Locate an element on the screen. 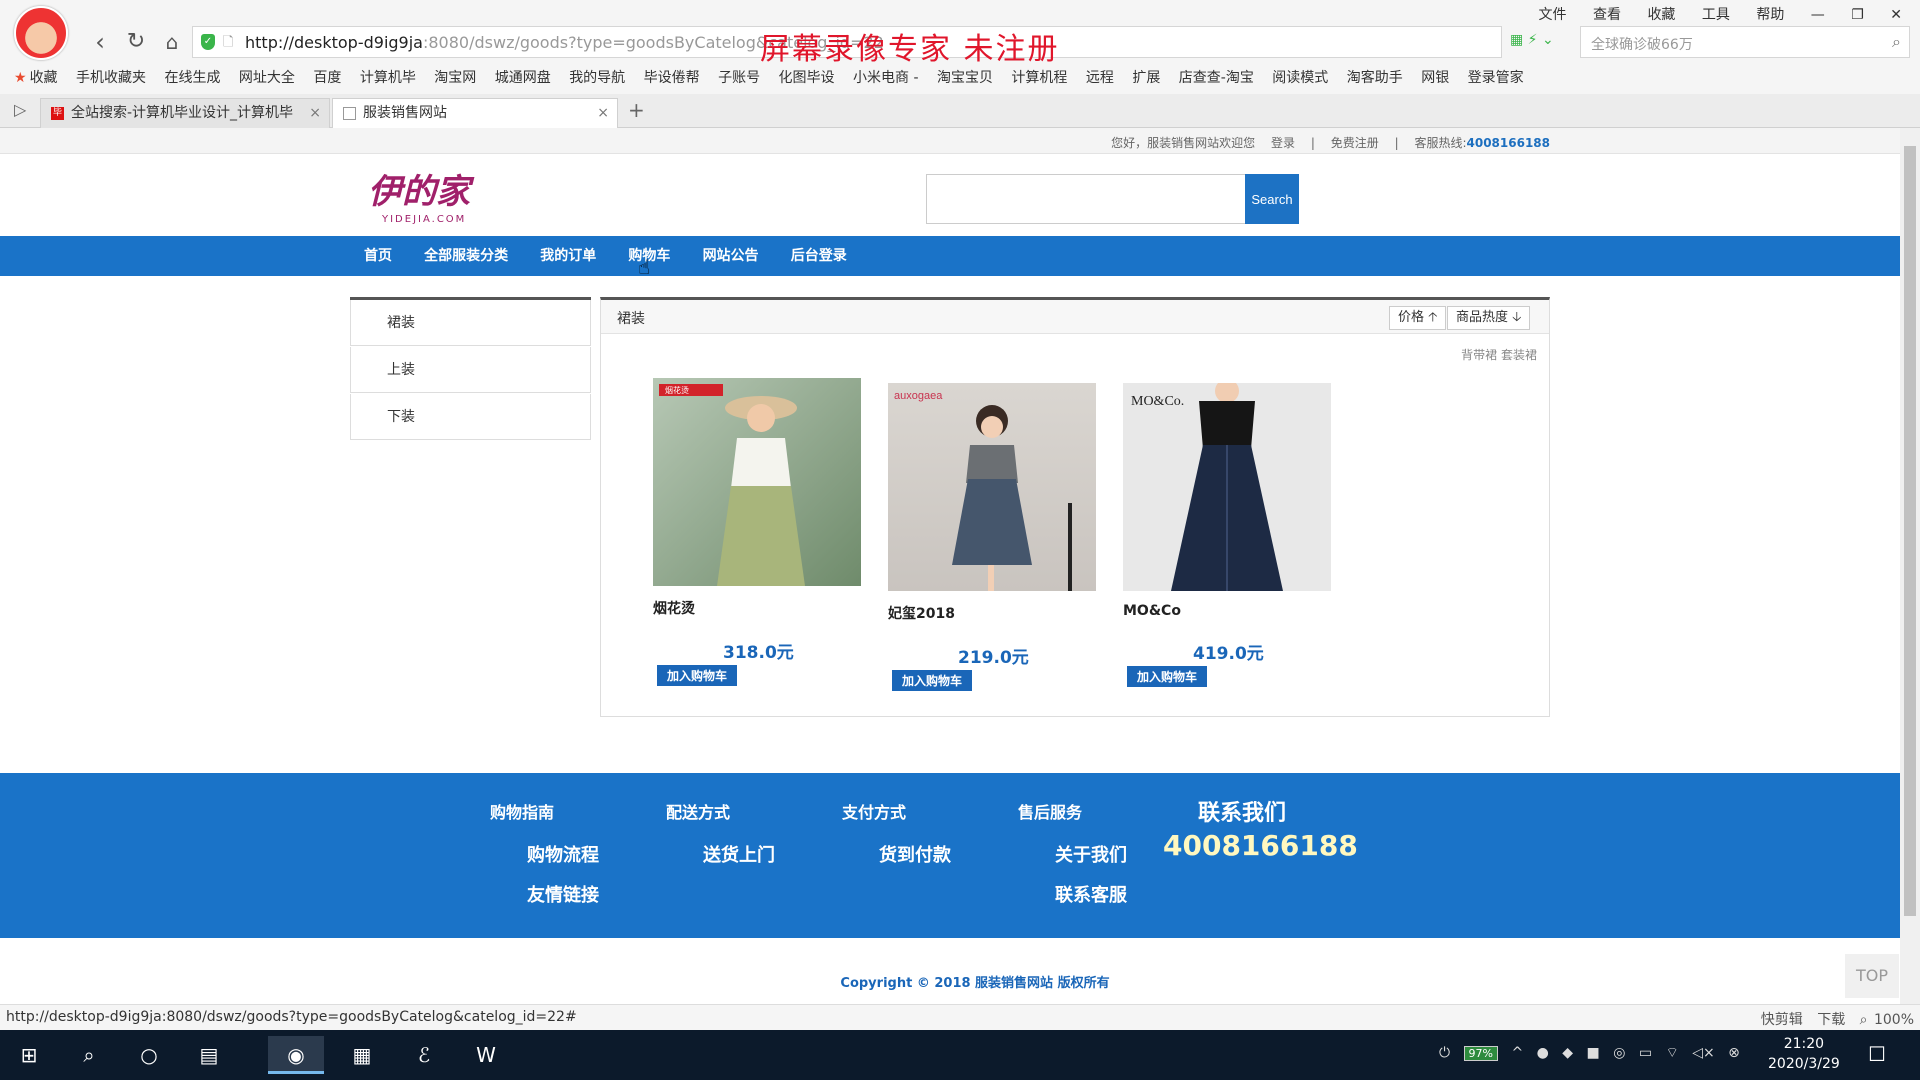  menu-help: 帮助 is located at coordinates (1770, 15).